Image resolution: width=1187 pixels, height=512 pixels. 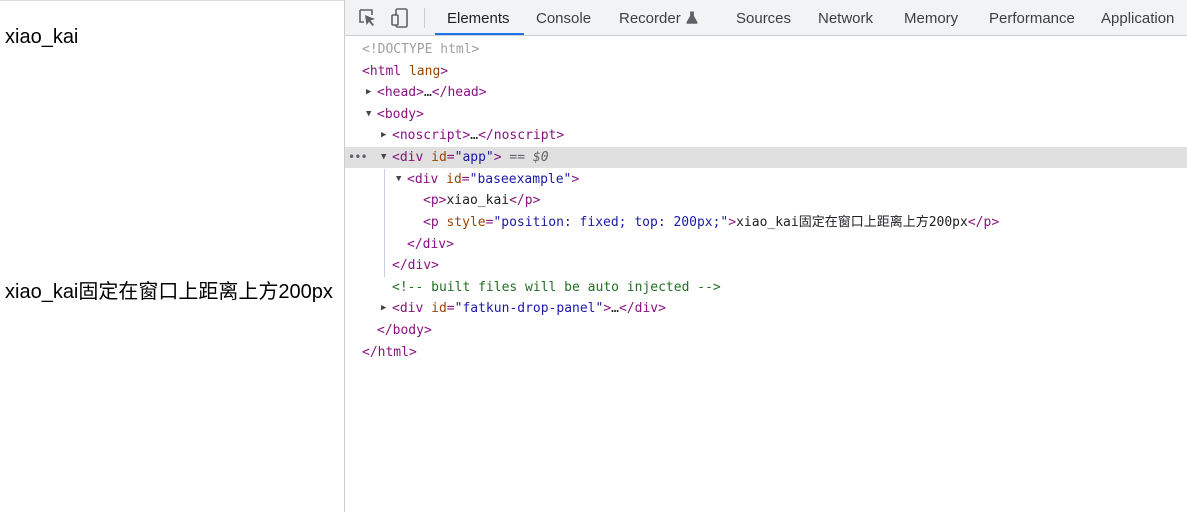 I want to click on body-close-tag: </body>, so click(x=404, y=330).